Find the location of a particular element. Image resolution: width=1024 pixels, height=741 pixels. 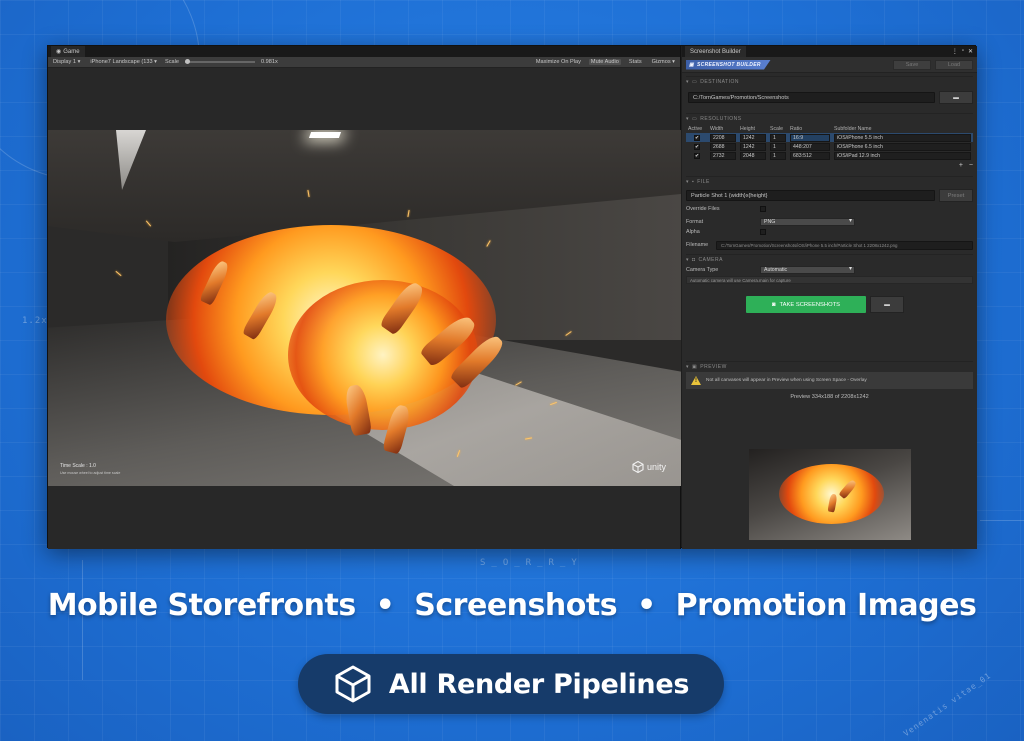

take-screenshots-button: ◙ TAKE SCREENSHOTS is located at coordinates (806, 304).